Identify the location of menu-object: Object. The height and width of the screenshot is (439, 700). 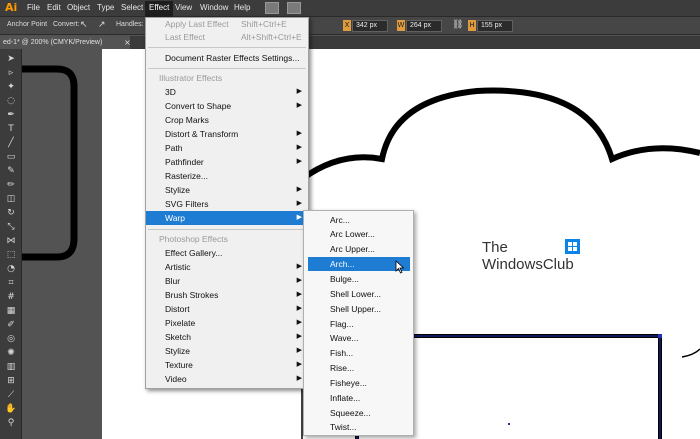
(78, 7).